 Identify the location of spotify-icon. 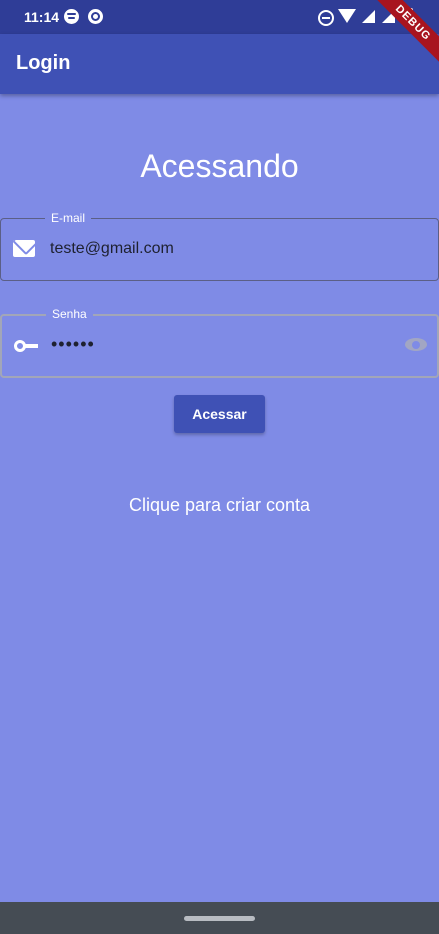
(71, 16).